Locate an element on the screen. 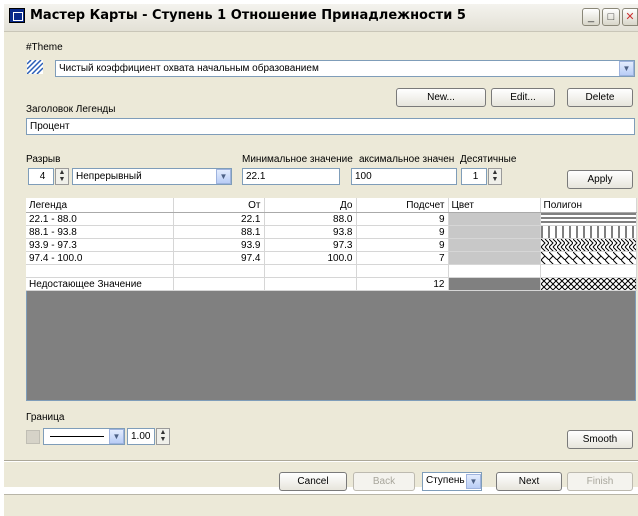 The height and width of the screenshot is (516, 638). table-row: 22.1 - 88.0 22.1 88.0 9 is located at coordinates (331, 219).